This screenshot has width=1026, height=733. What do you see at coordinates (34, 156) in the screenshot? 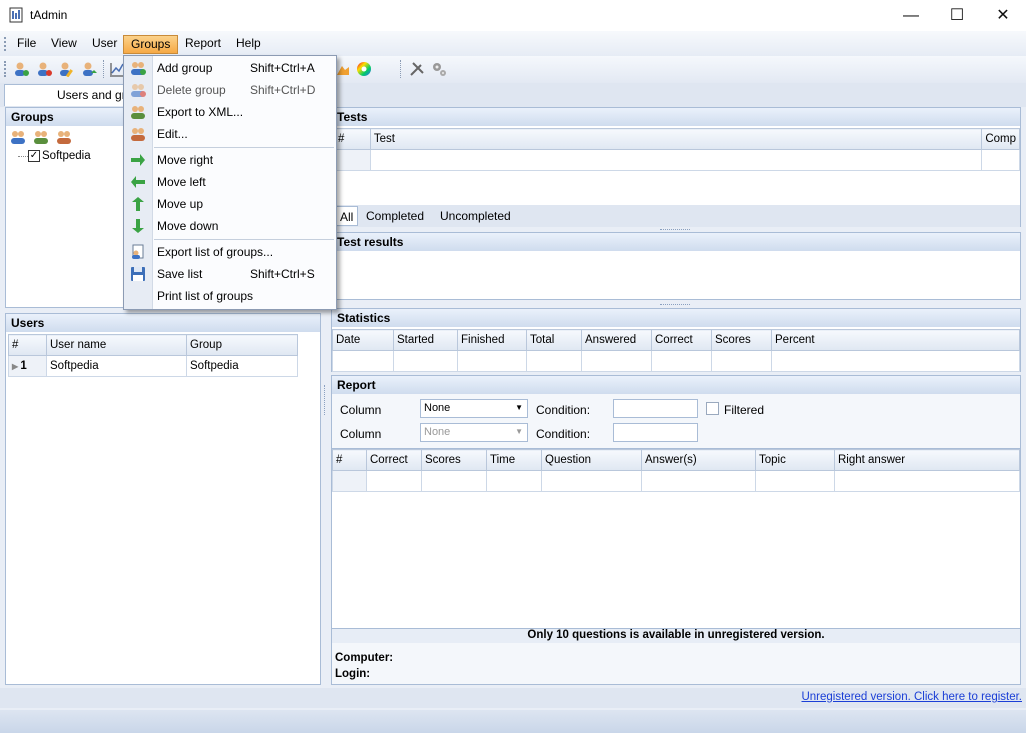
I see `group-checkbox: ✓` at bounding box center [34, 156].